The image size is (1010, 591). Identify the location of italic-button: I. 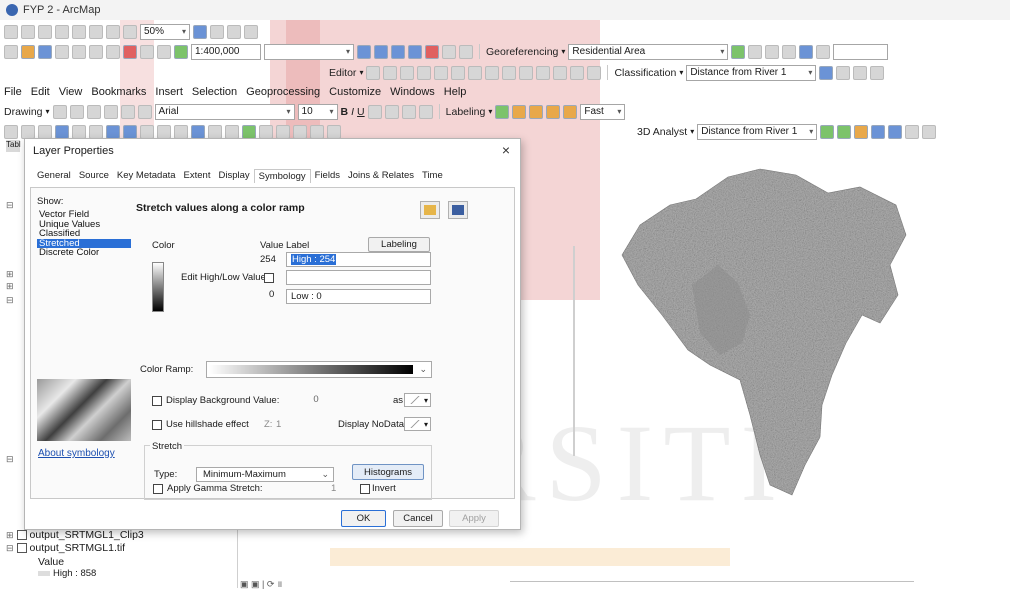
(352, 112).